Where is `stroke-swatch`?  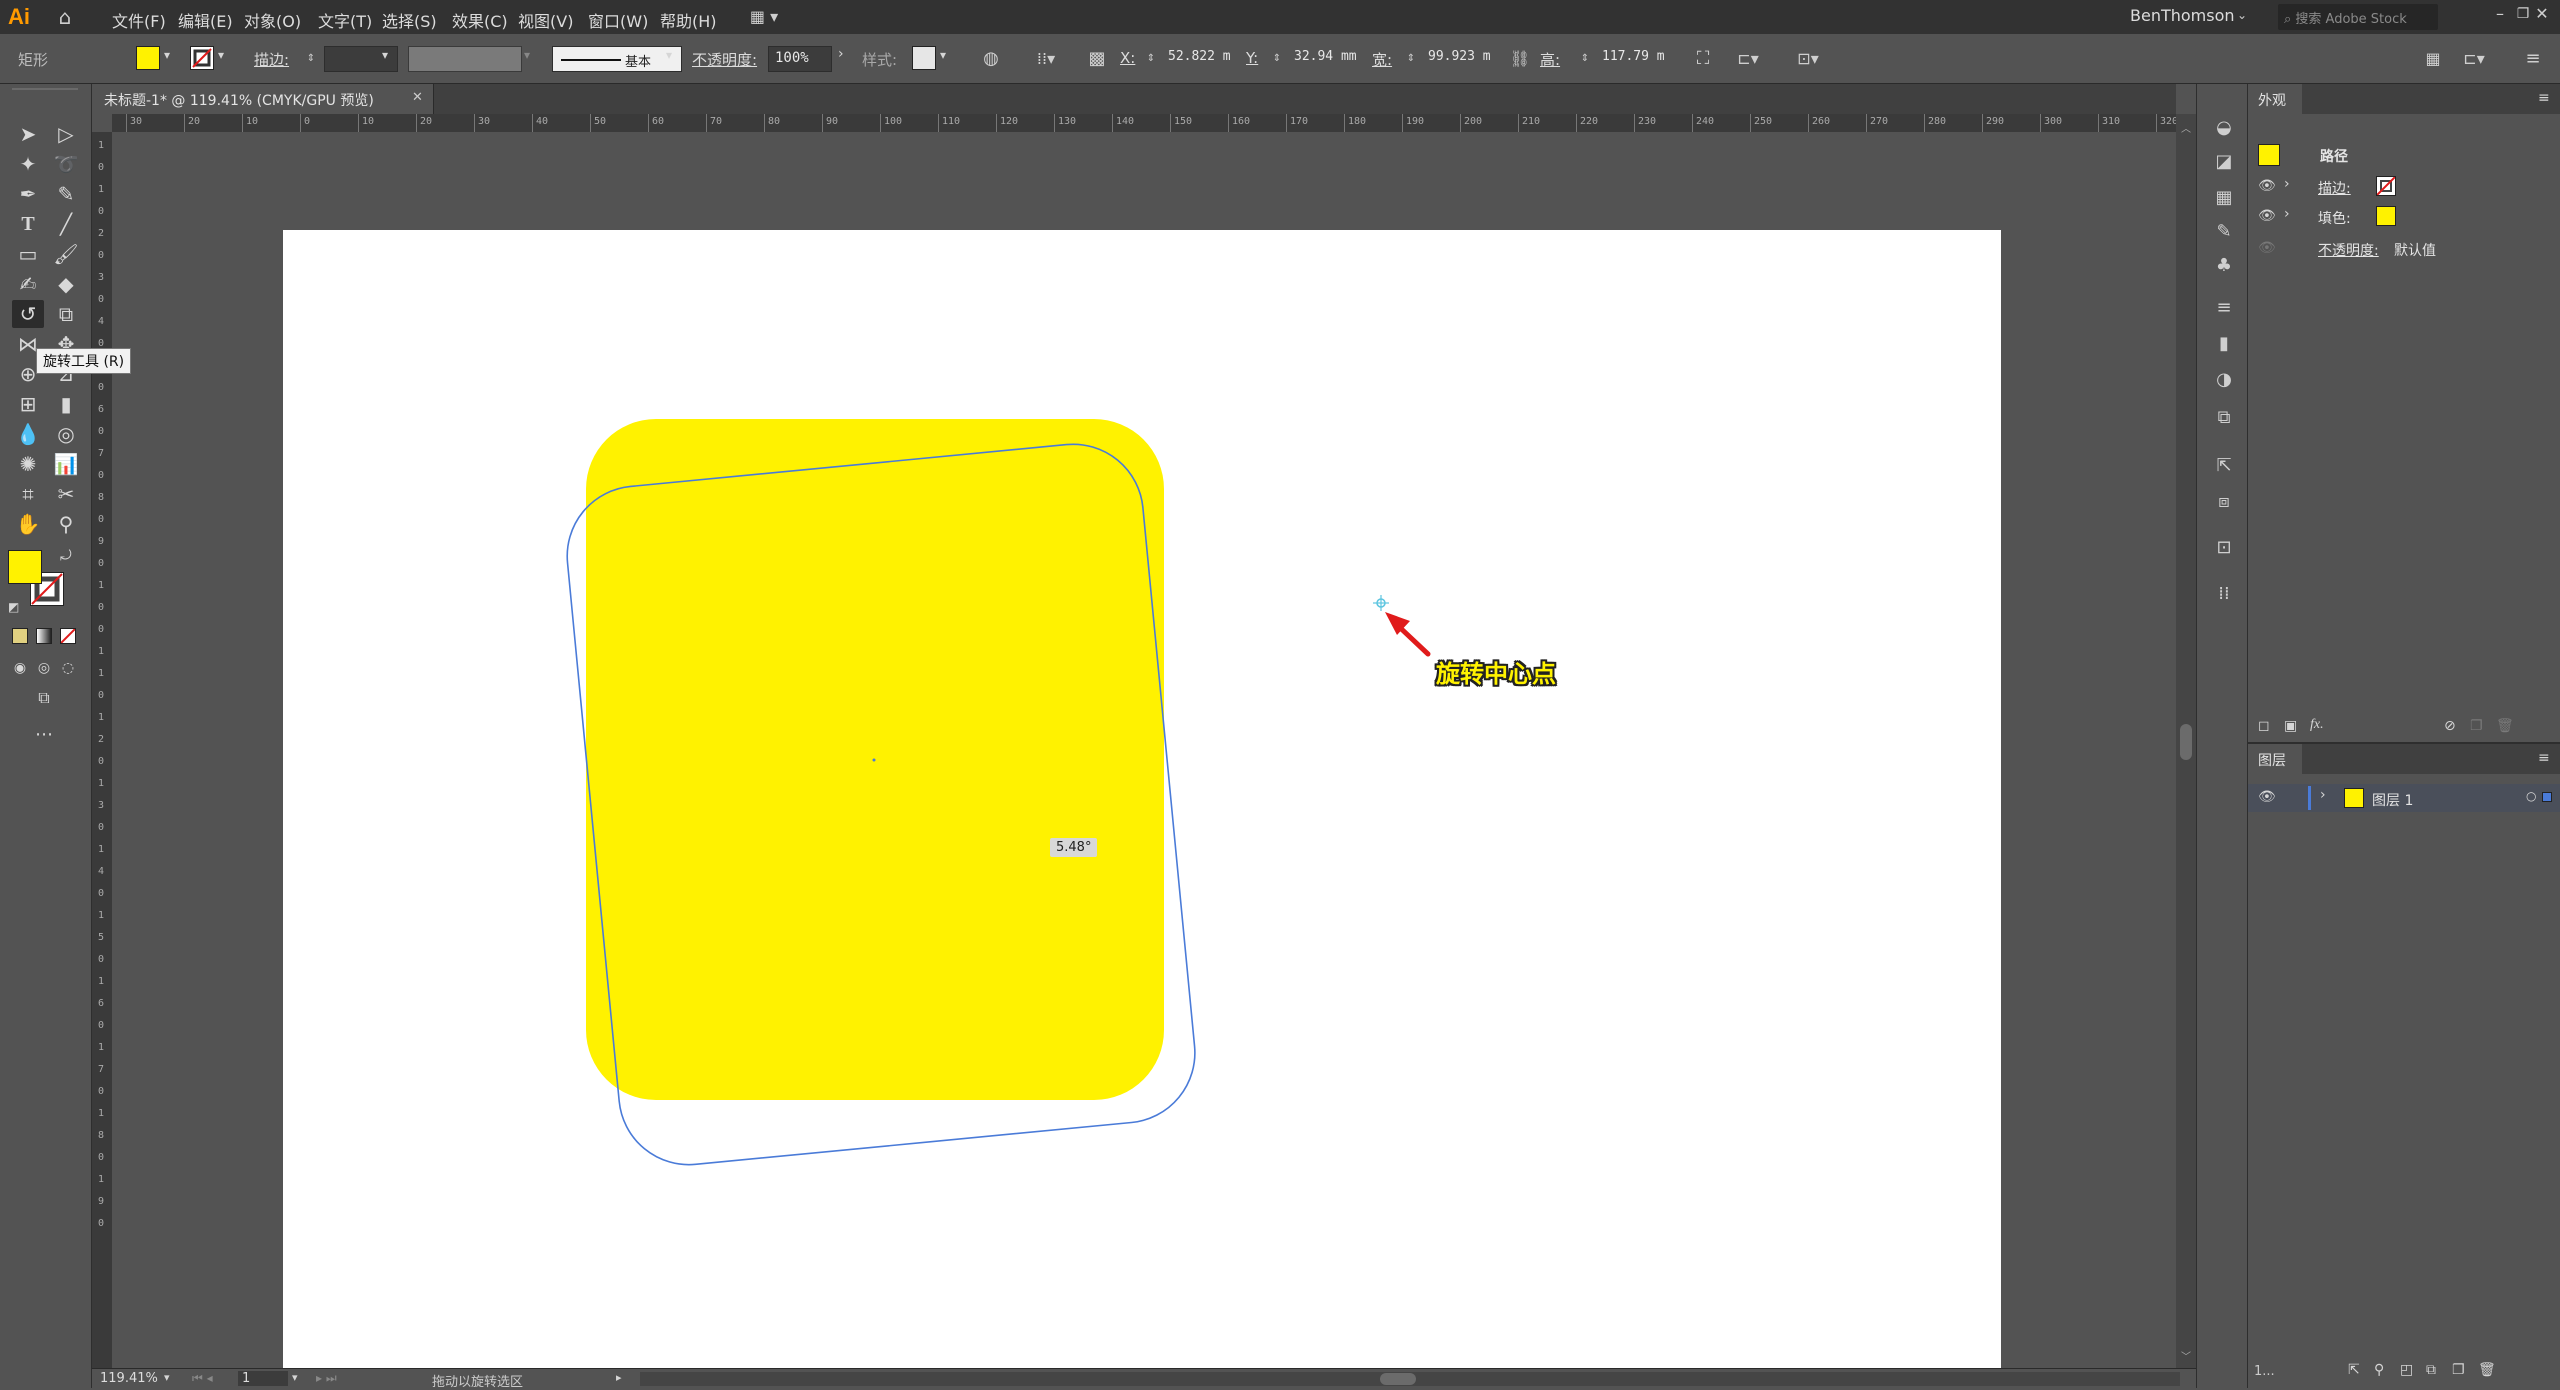
stroke-swatch is located at coordinates (202, 58).